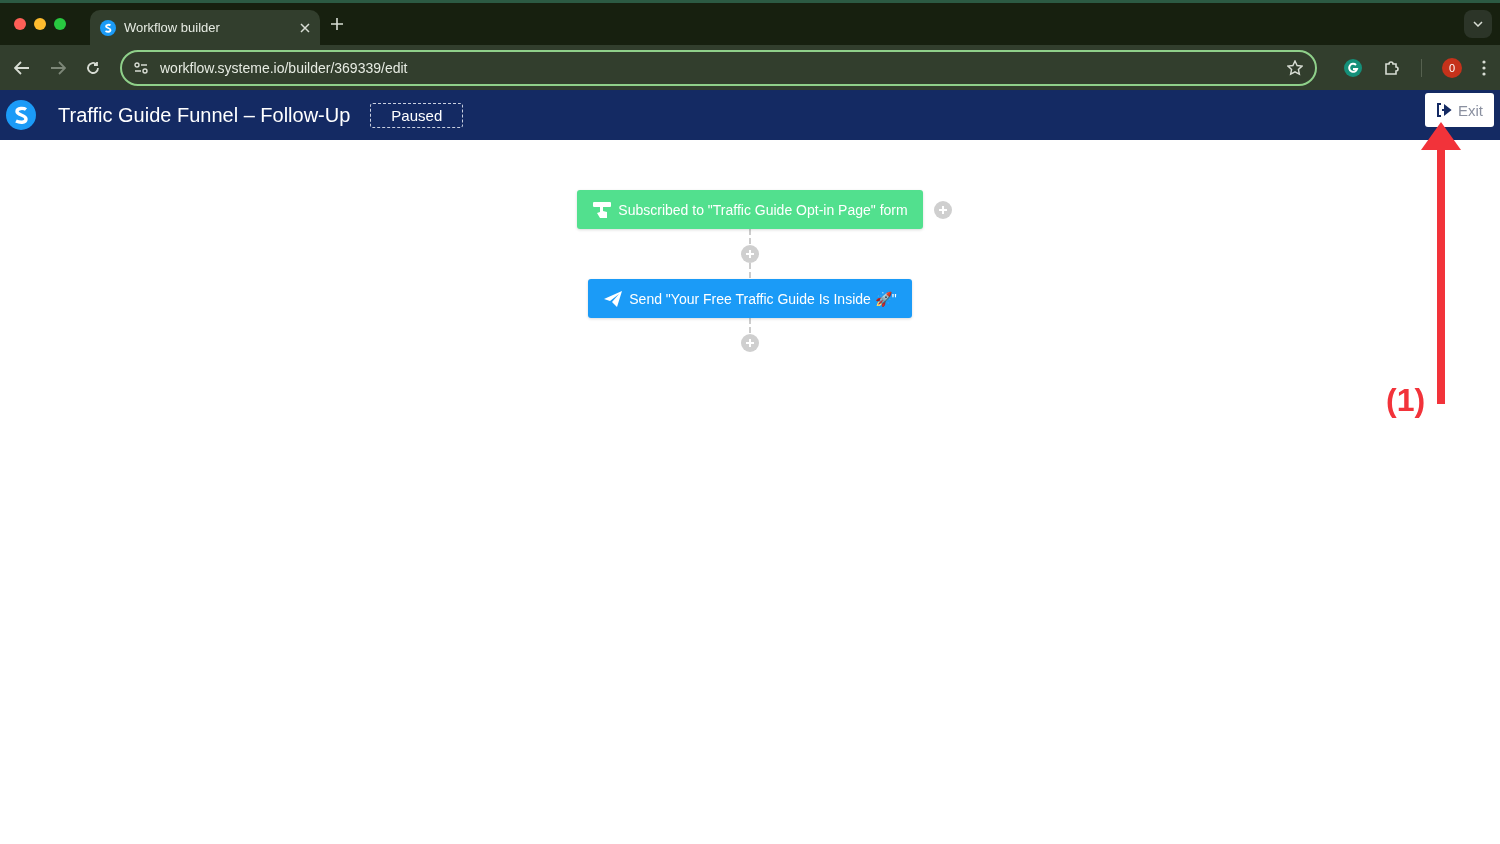 This screenshot has height=844, width=1500. I want to click on workflow-title: Traffic Guide Funnel – Follow-Up, so click(204, 115).